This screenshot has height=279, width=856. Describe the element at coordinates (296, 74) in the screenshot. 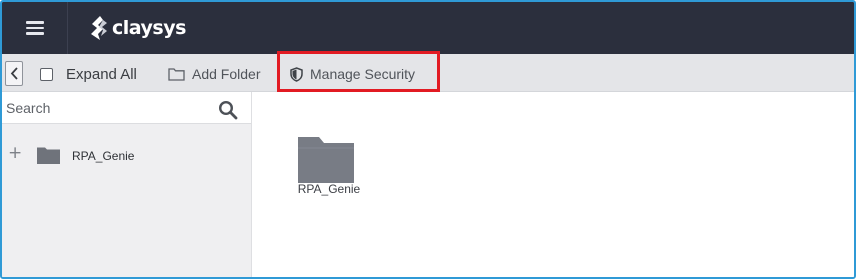

I see `shield-icon` at that location.